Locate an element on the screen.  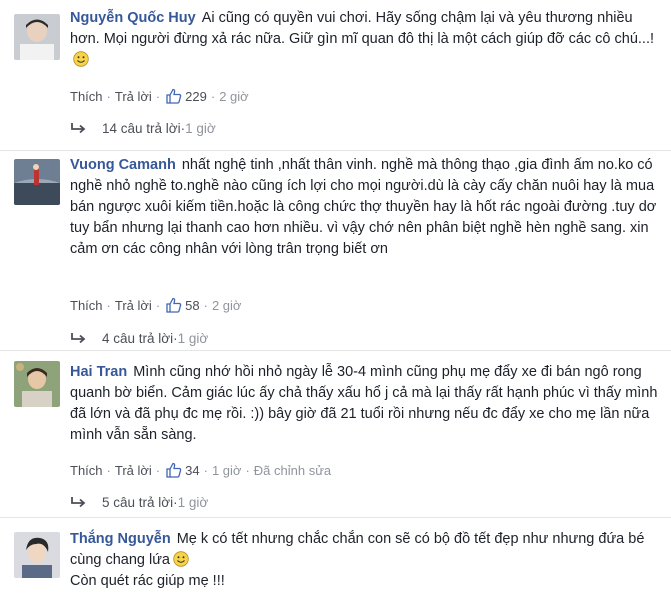
comment-actions: Thích · Trả lời · 229 · 2 giờ is located at coordinates (159, 96).